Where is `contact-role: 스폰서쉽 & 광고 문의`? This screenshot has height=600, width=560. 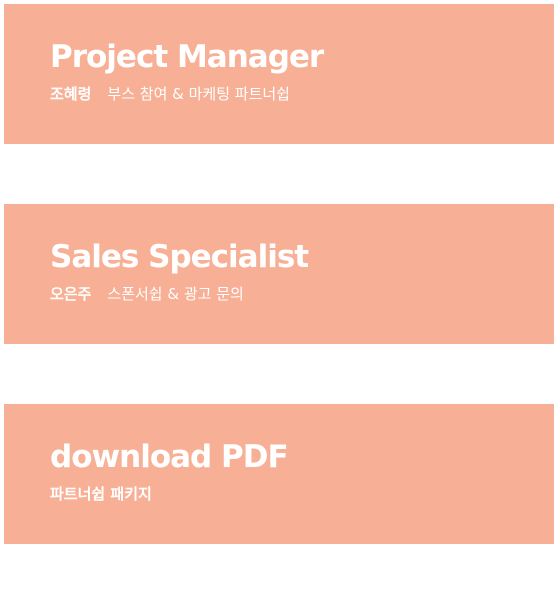 contact-role: 스폰서쉽 & 광고 문의 is located at coordinates (175, 294).